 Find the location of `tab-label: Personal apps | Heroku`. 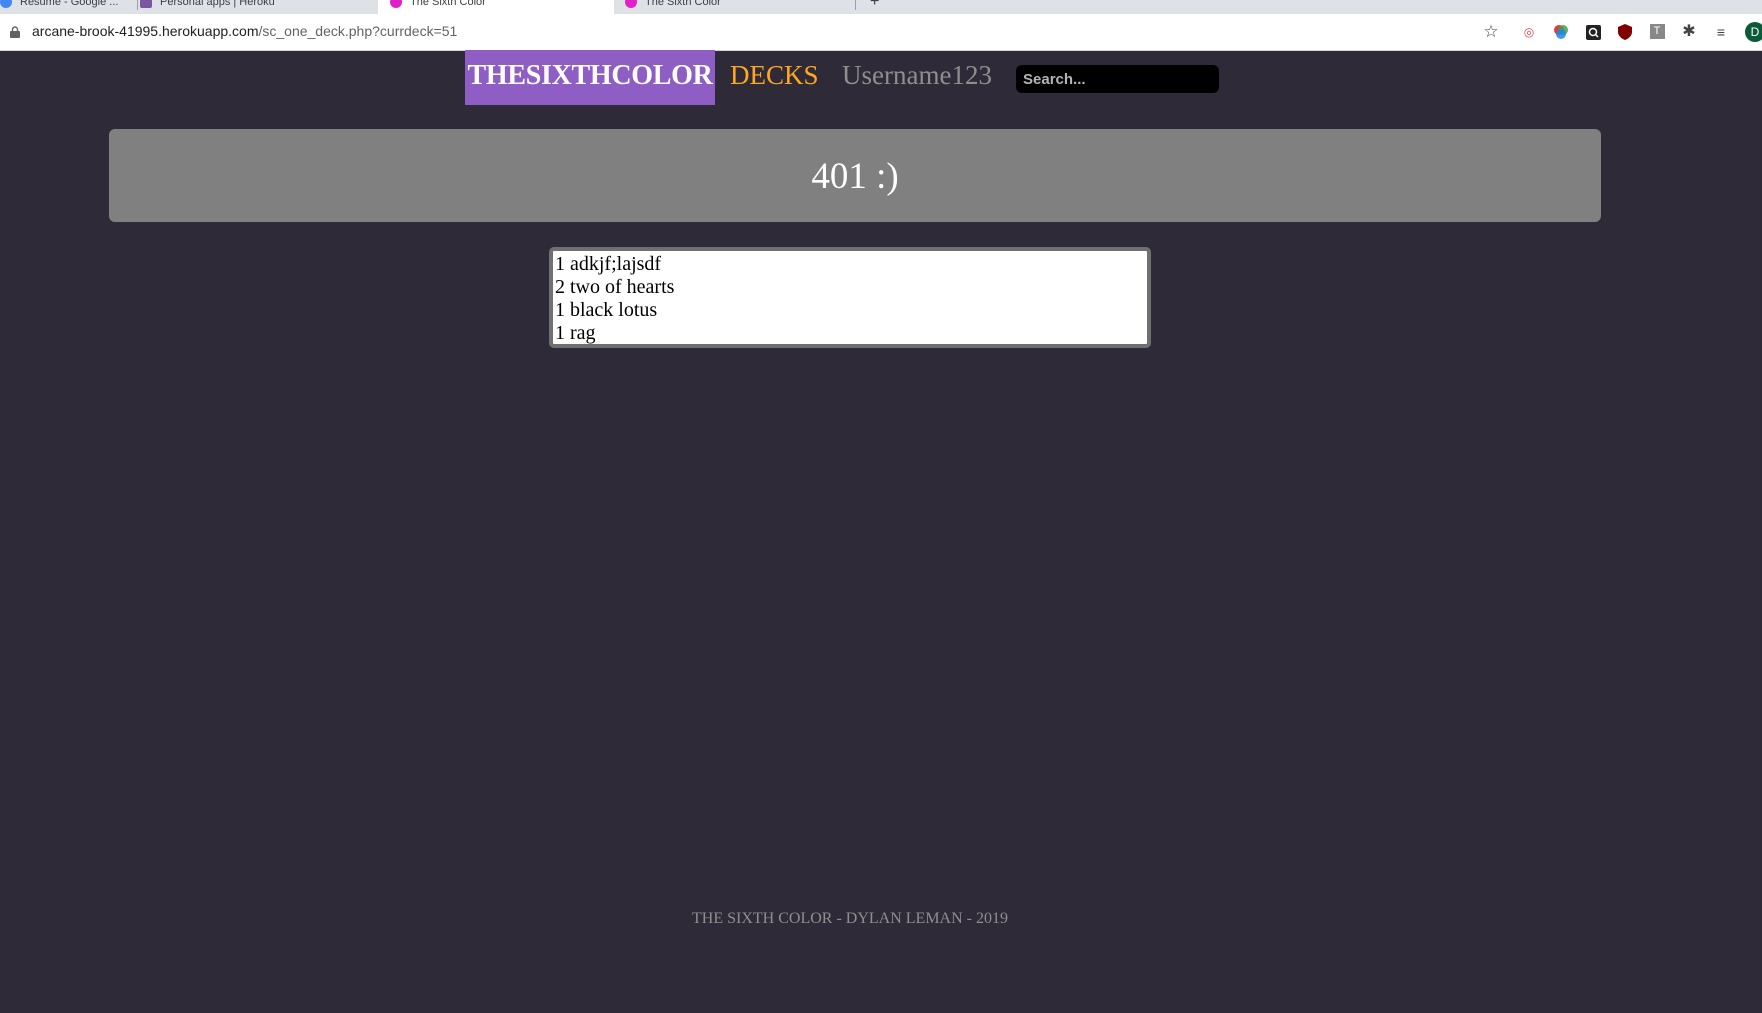

tab-label: Personal apps | Heroku is located at coordinates (217, 4).